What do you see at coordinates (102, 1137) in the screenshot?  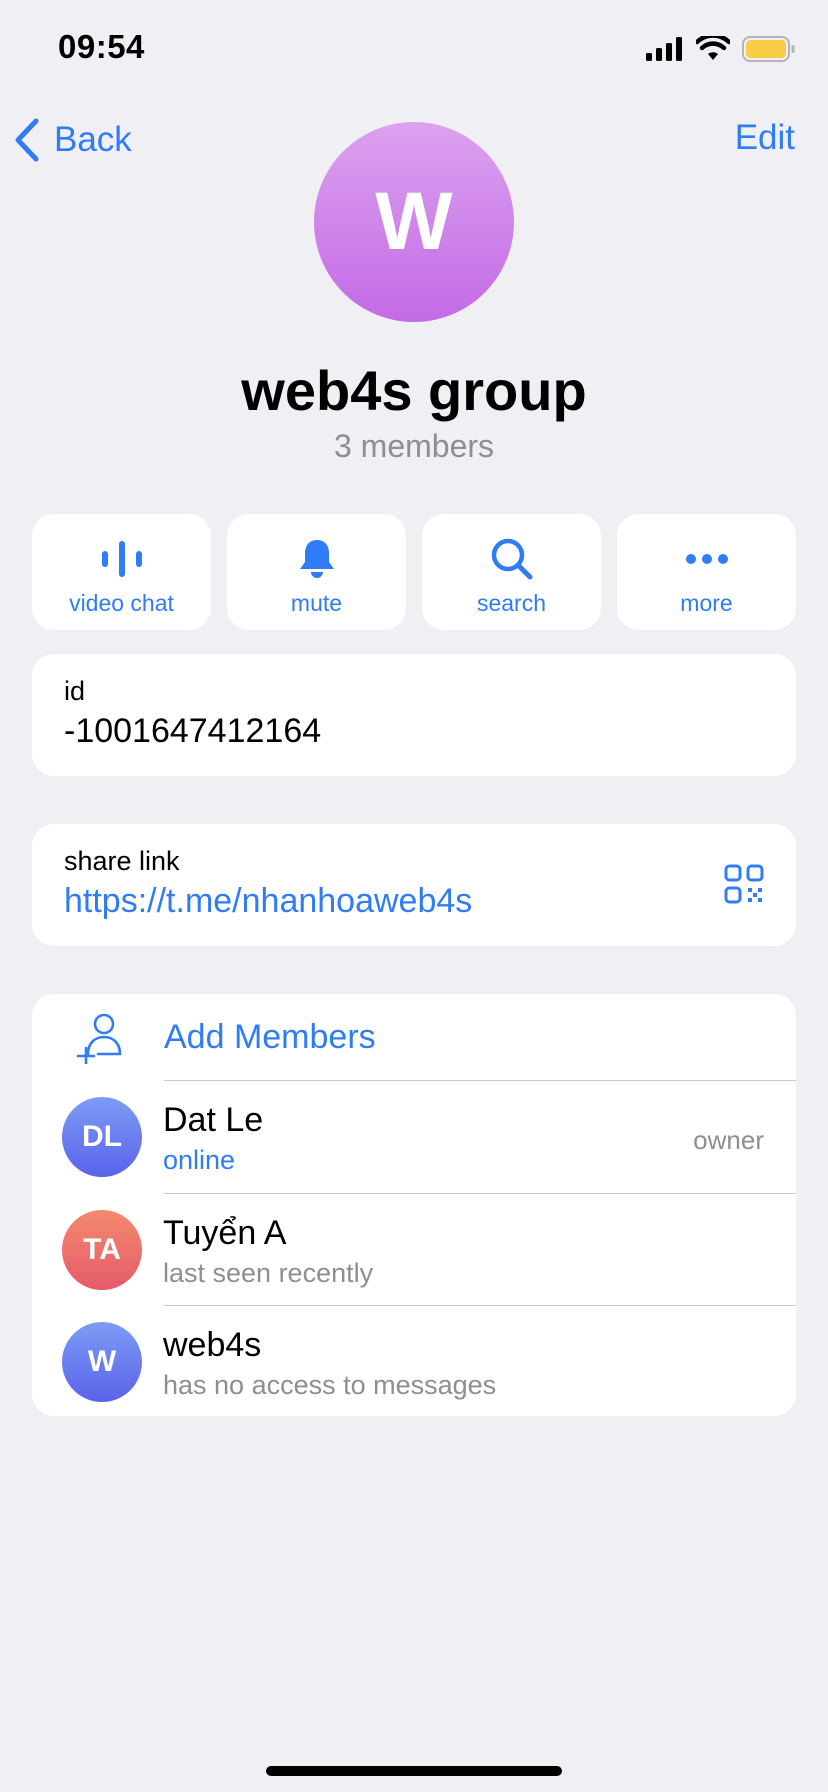 I see `avatar: DL` at bounding box center [102, 1137].